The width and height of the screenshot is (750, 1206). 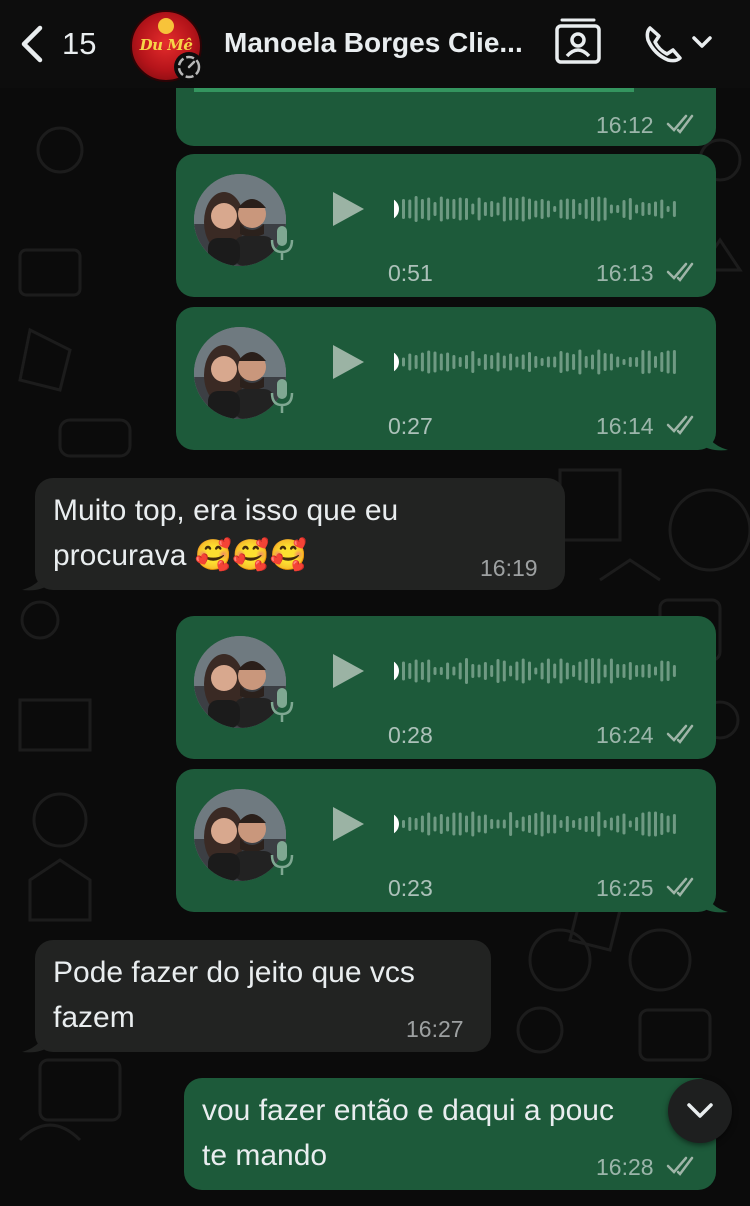 What do you see at coordinates (32, 44) in the screenshot?
I see `back-button` at bounding box center [32, 44].